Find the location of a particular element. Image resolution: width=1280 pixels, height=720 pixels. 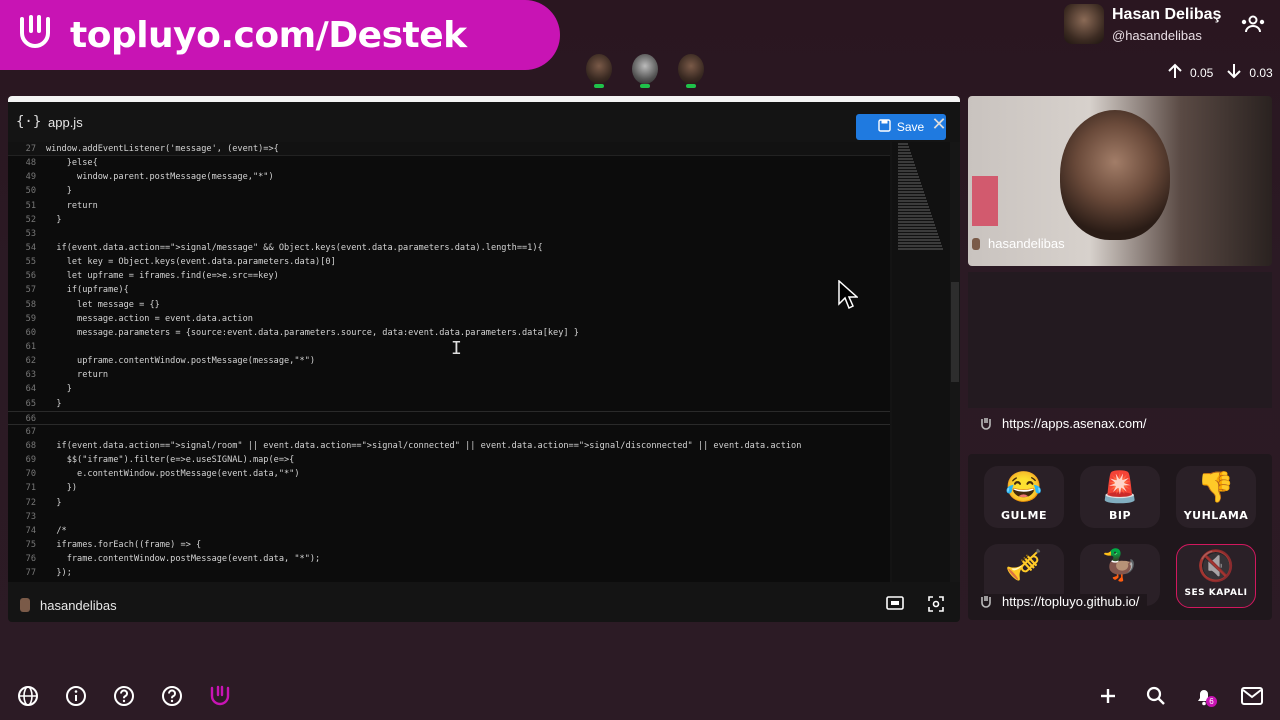

code-line: 57 if(upframe){ is located at coordinates (77, 290).